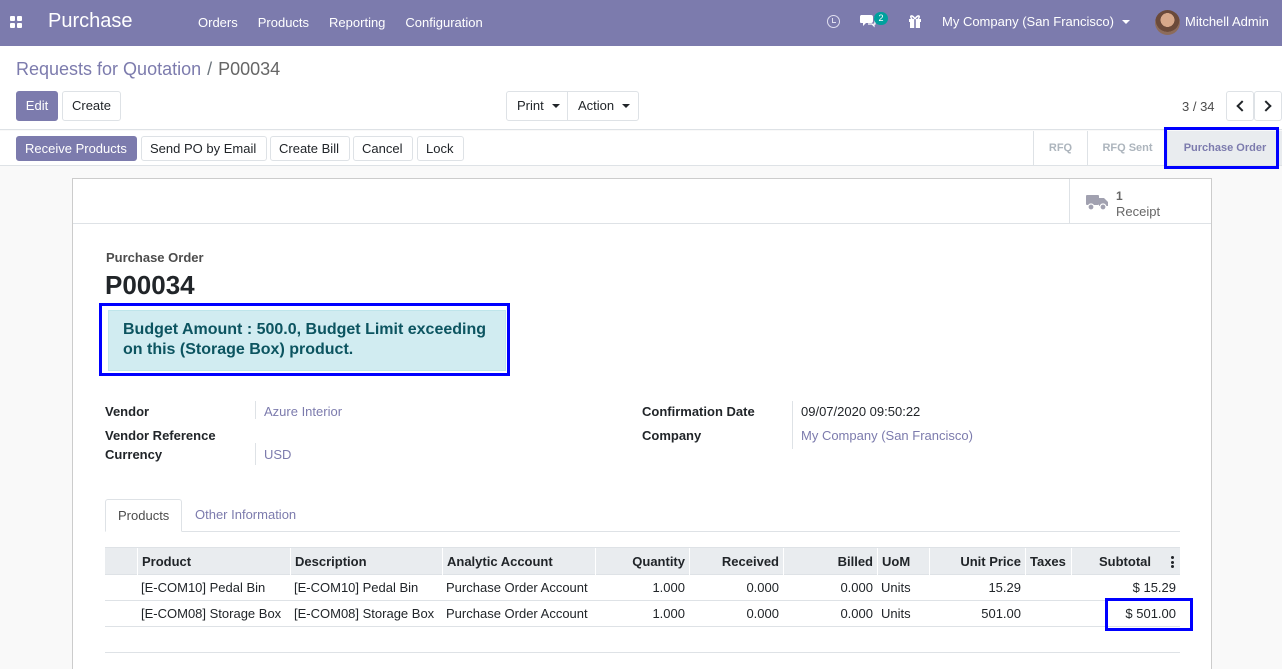 This screenshot has width=1282, height=669. I want to click on breadcrumb-current: P00034, so click(249, 69).